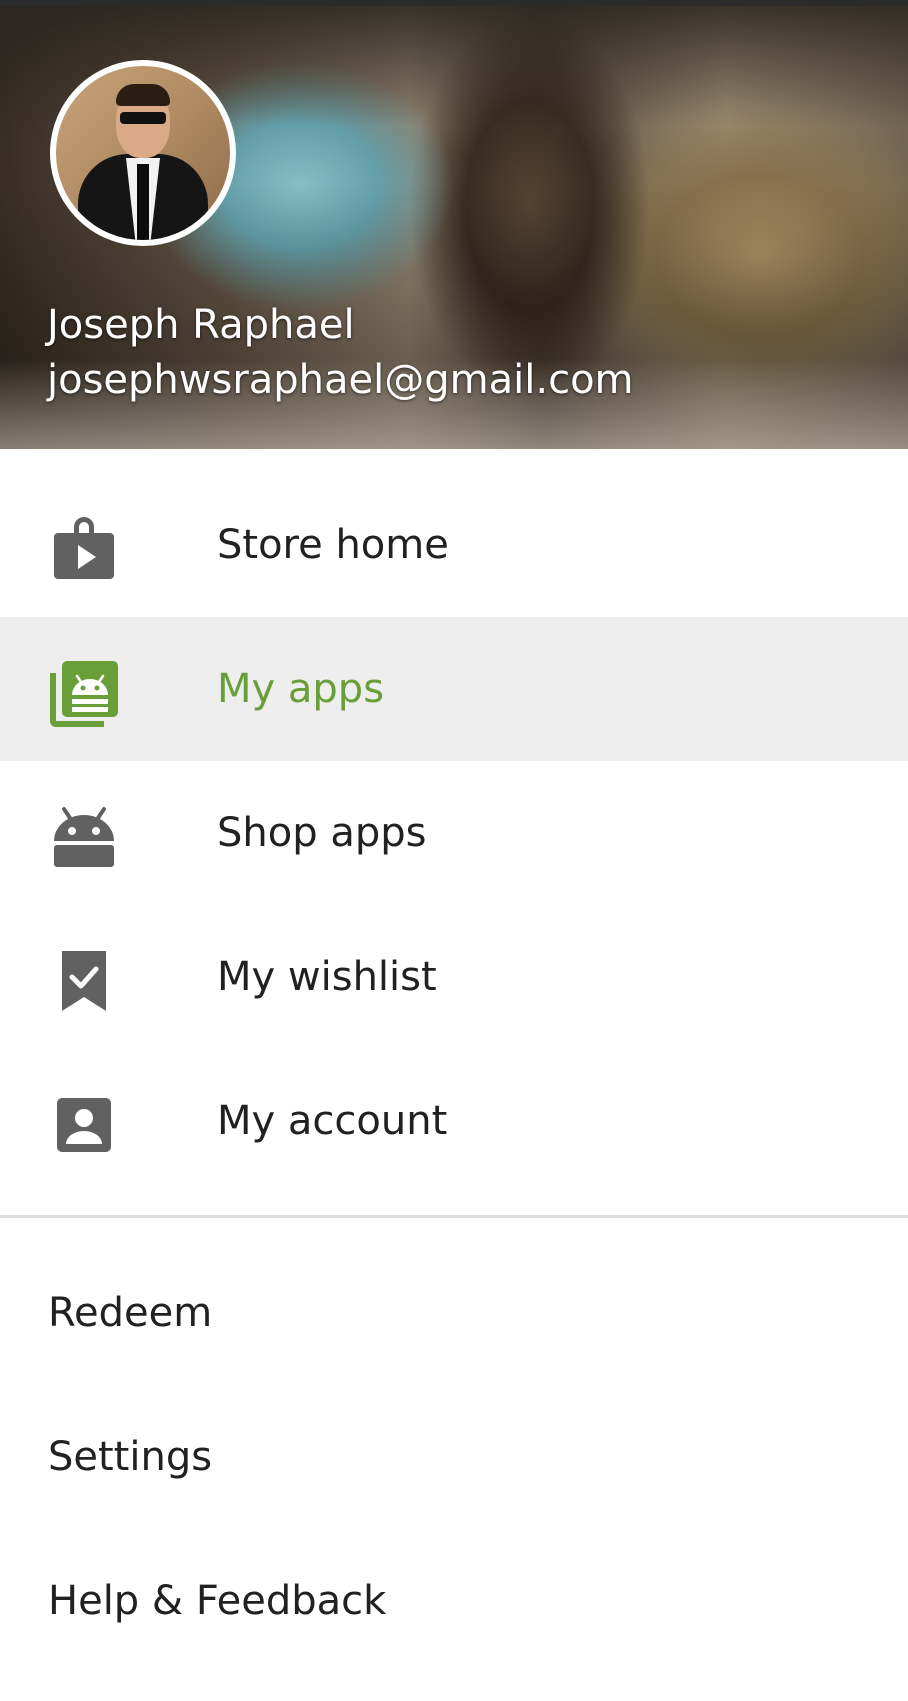  I want to click on nav-label-my-account: My account, so click(332, 1121).